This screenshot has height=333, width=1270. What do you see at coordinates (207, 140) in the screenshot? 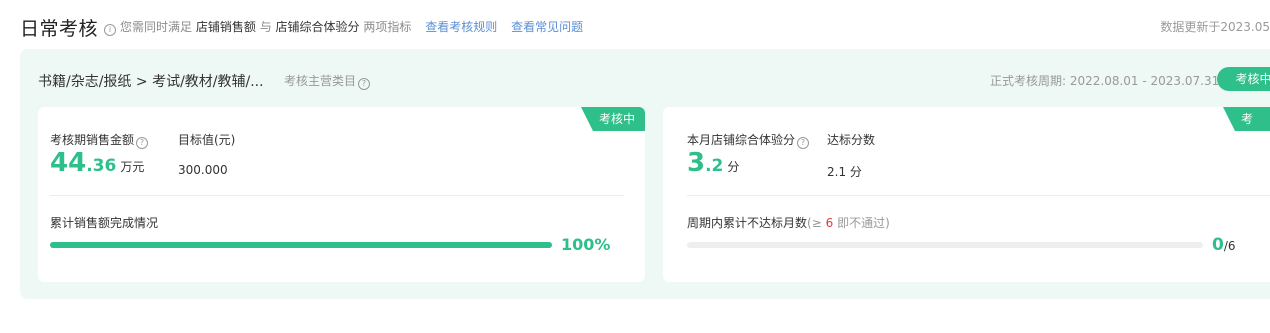
I see `sales-target-label: 目标值(元)` at bounding box center [207, 140].